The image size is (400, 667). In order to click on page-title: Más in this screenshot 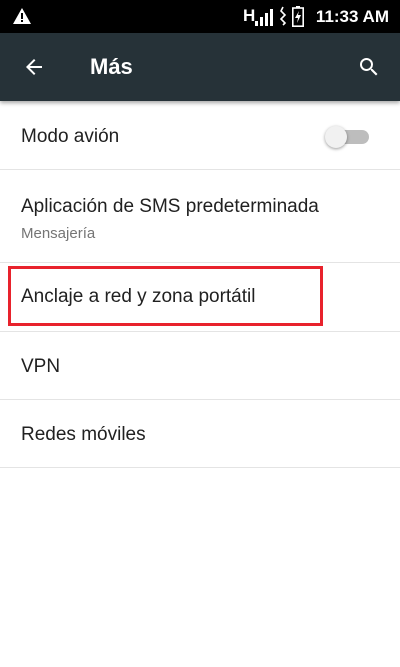, I will do `click(111, 66)`.